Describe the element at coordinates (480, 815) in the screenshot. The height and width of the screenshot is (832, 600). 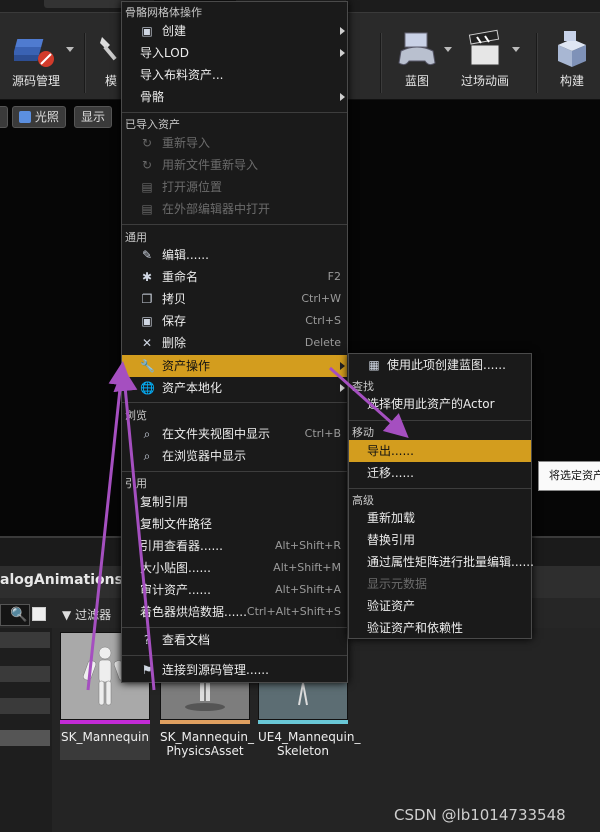
I see `watermark: CSDN @lb1014733548` at that location.